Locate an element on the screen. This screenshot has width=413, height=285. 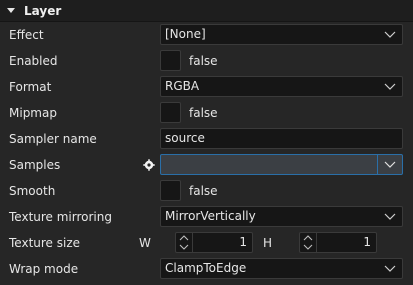
format-label: Format is located at coordinates (30, 87).